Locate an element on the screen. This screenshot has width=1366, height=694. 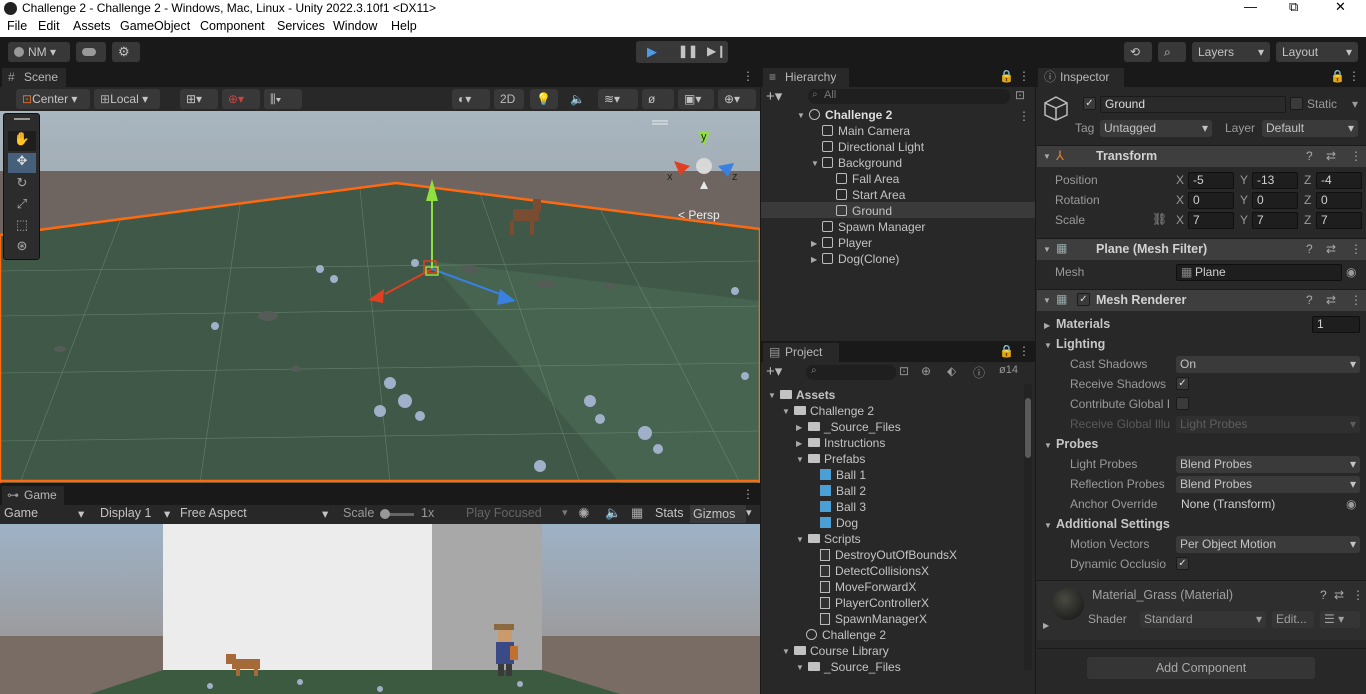
material-presets-icon: ⇄ is located at coordinates (1339, 595).